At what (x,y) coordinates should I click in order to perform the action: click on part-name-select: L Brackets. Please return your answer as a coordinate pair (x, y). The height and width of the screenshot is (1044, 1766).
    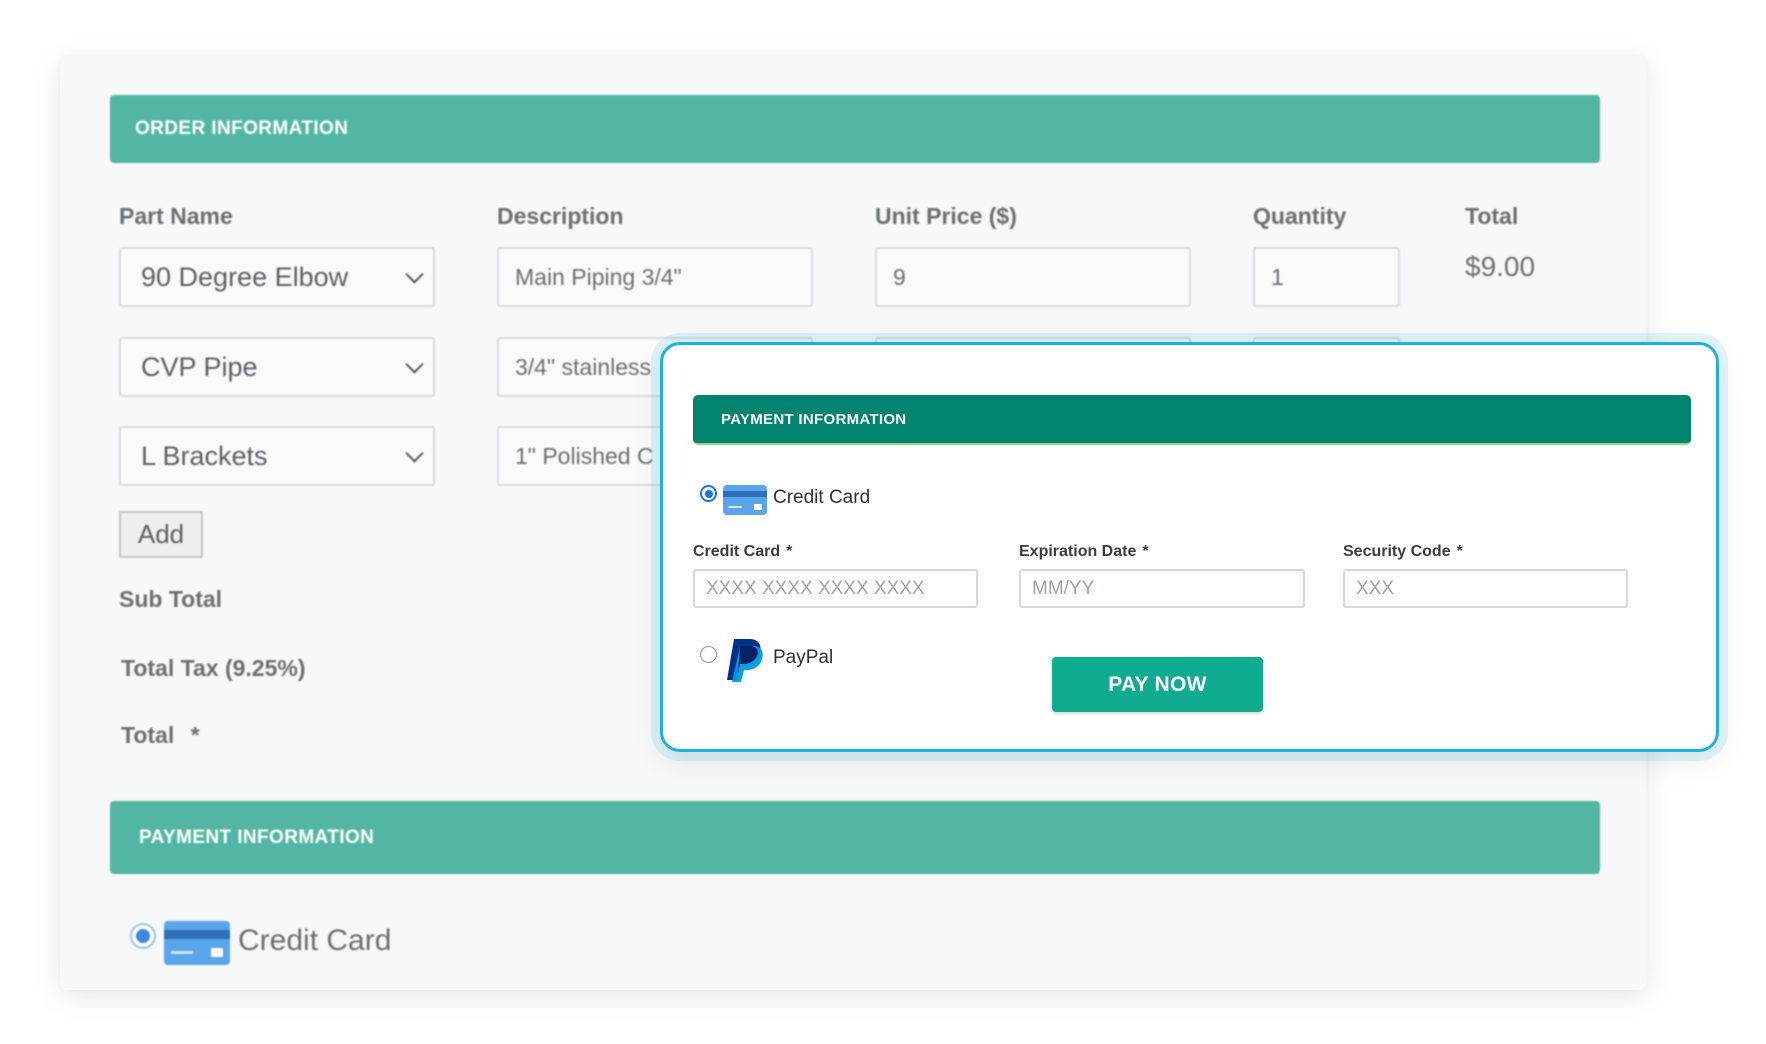
    Looking at the image, I should click on (277, 456).